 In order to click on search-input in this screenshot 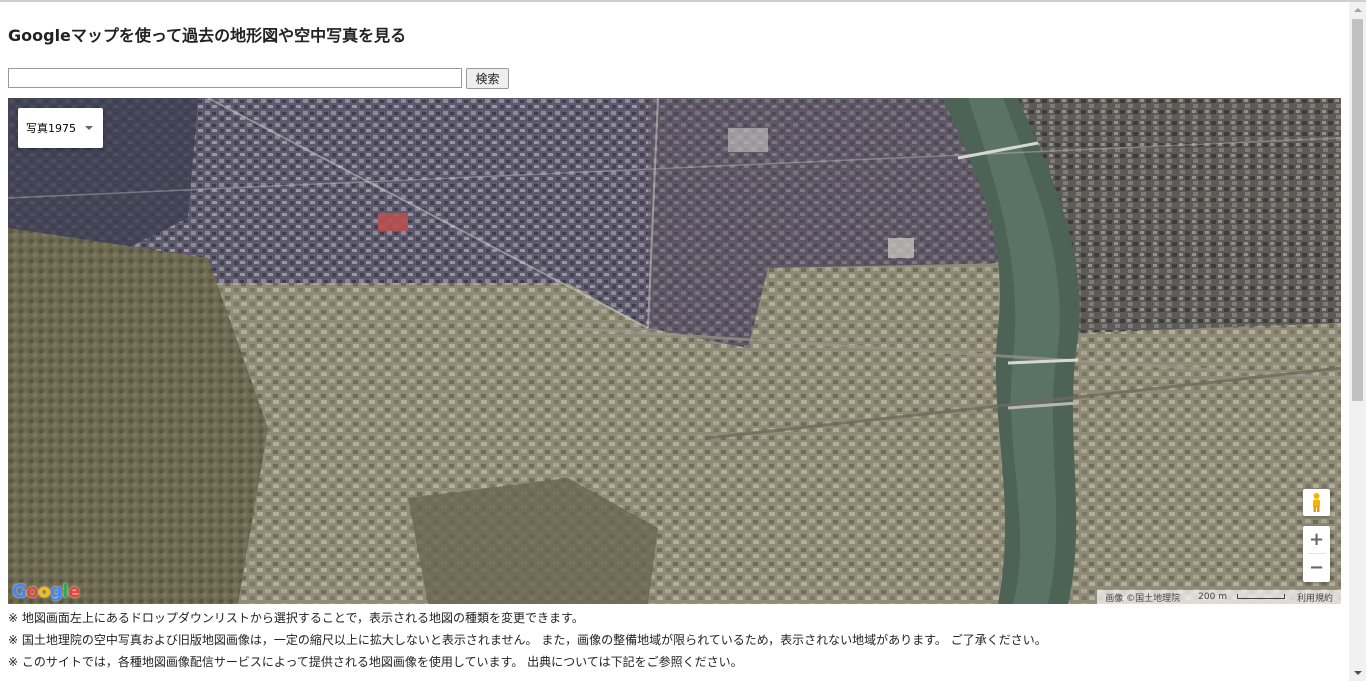, I will do `click(235, 78)`.